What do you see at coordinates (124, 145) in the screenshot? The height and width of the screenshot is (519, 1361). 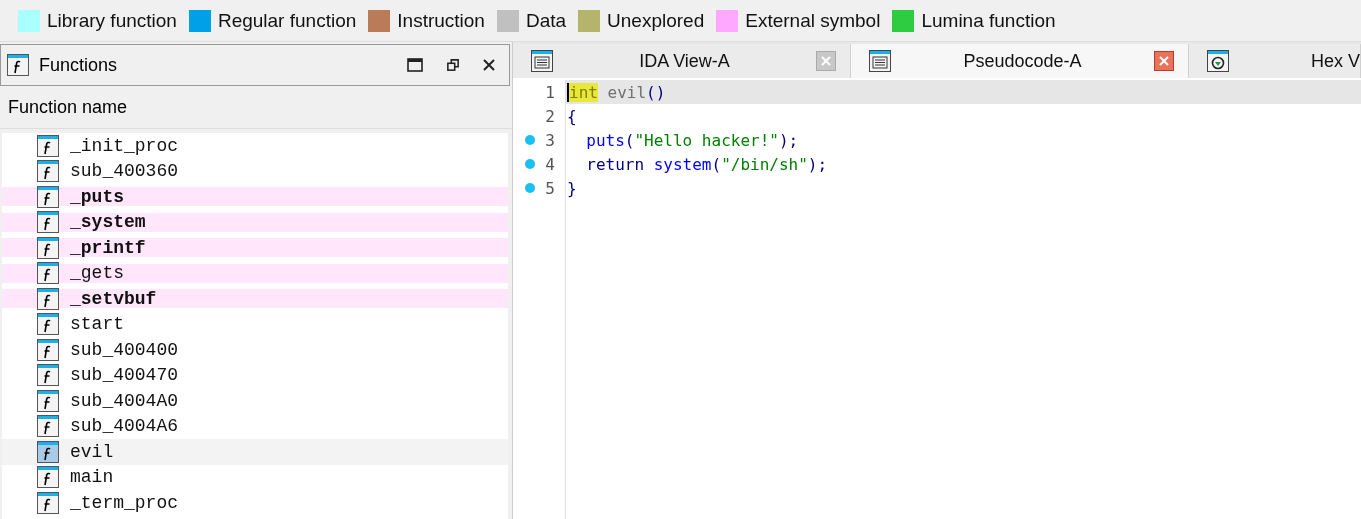 I see `function-name: _init_proc` at bounding box center [124, 145].